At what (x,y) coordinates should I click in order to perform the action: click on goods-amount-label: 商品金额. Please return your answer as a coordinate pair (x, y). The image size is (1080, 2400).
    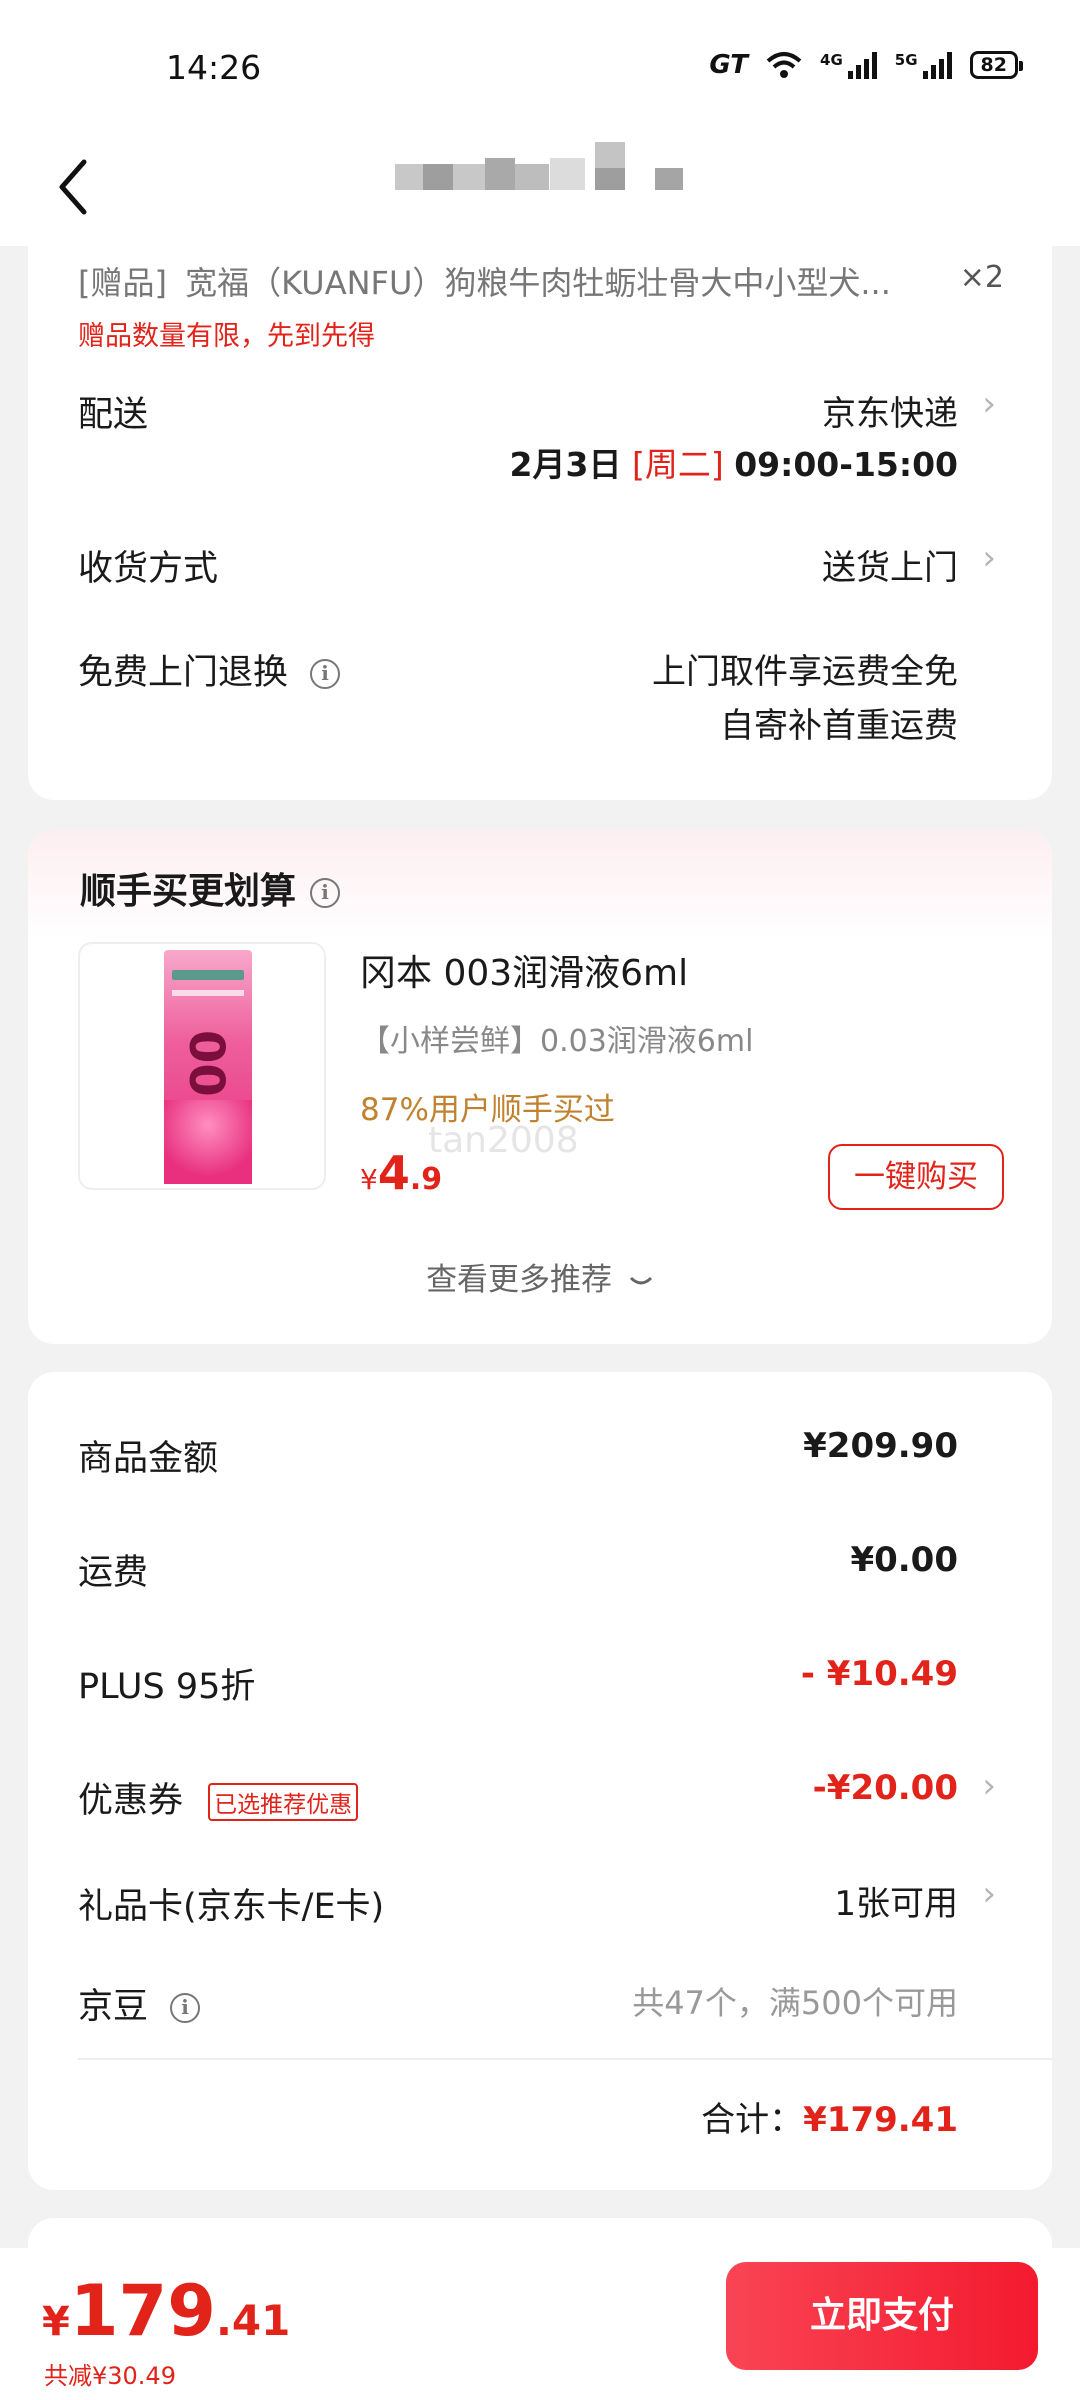
    Looking at the image, I should click on (148, 1459).